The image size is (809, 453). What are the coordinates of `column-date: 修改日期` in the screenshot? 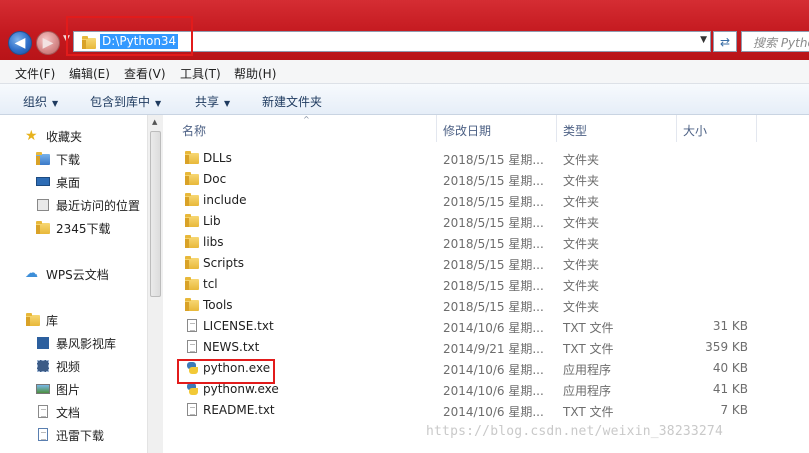 It's located at (467, 130).